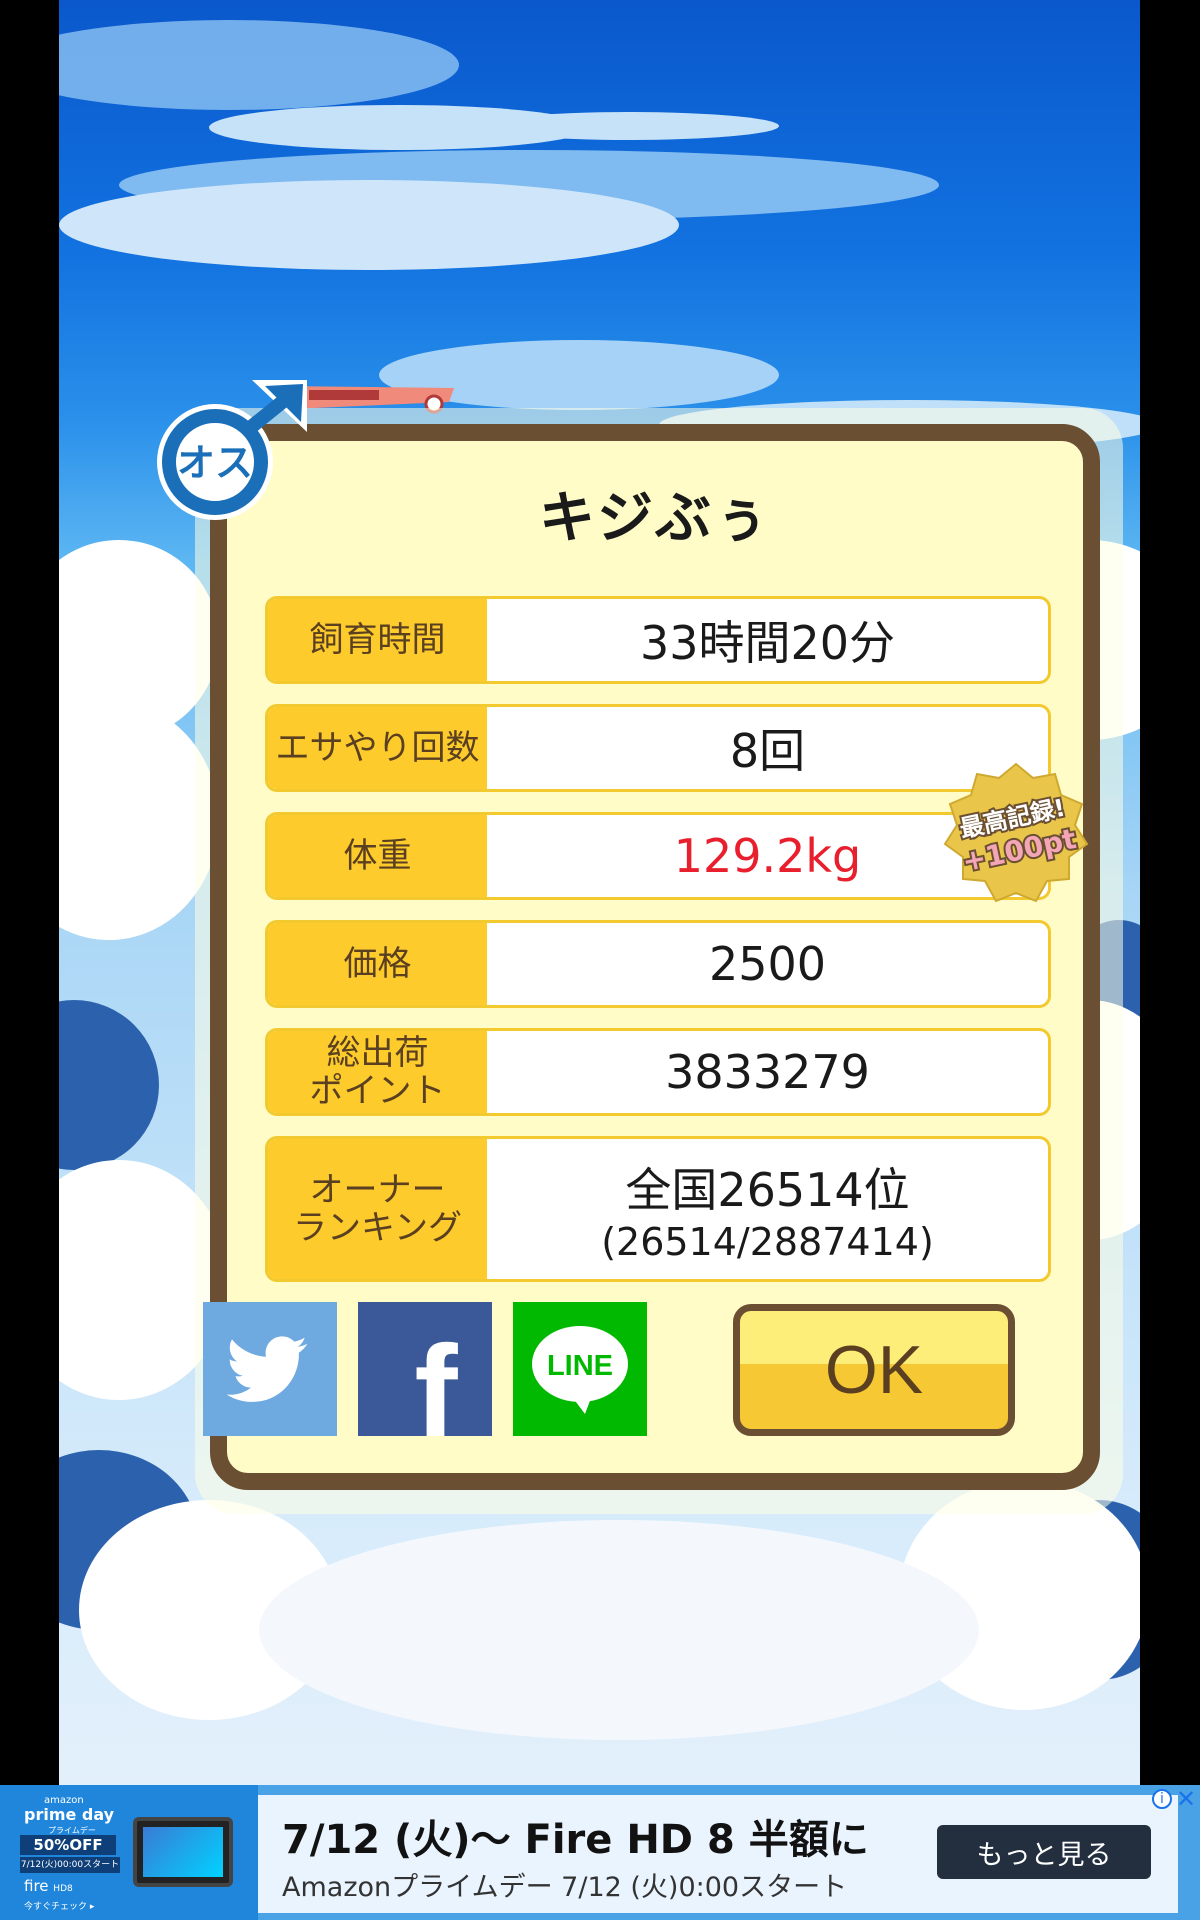  I want to click on ad-fire-text: fire, so click(36, 1886).